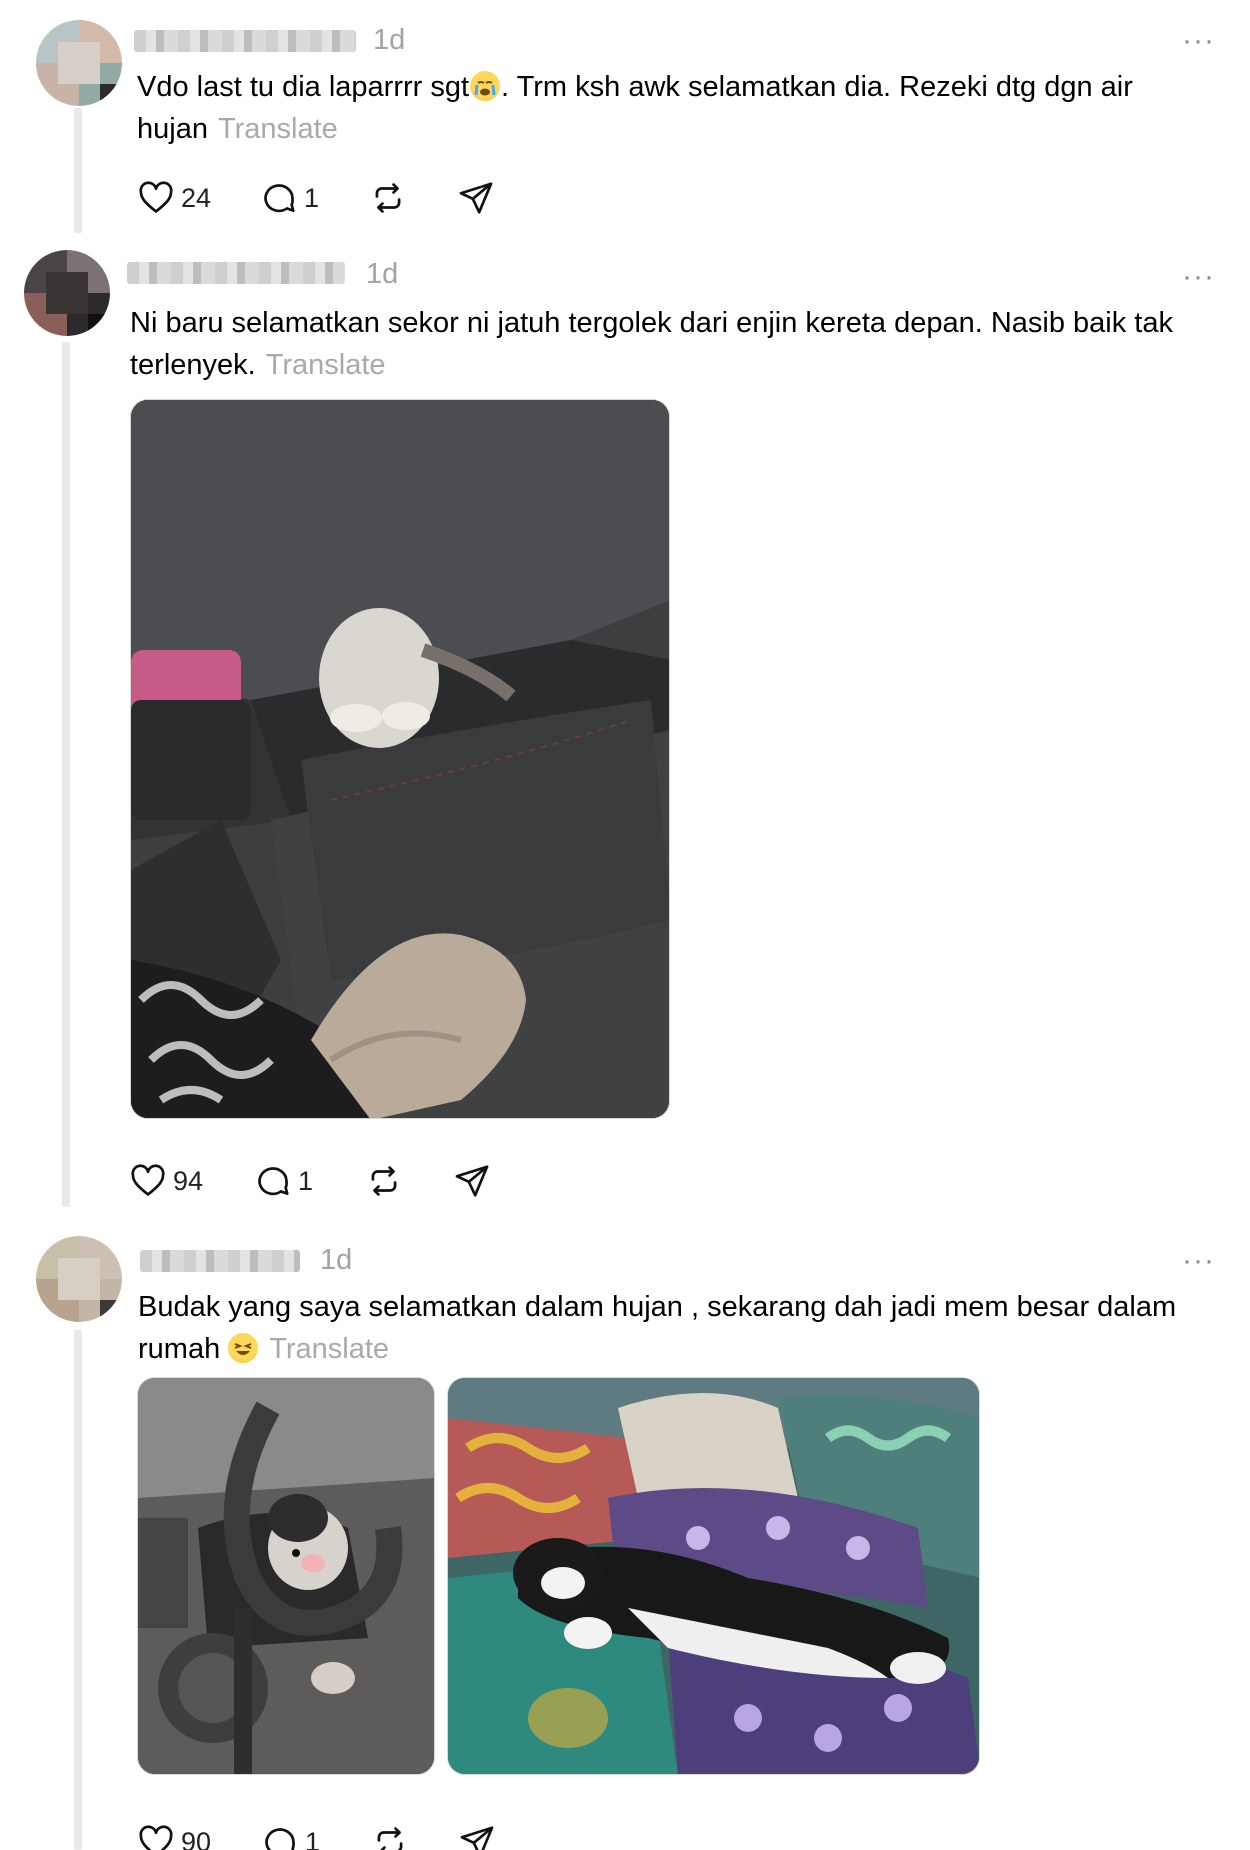  I want to click on like-count: 90, so click(196, 1838).